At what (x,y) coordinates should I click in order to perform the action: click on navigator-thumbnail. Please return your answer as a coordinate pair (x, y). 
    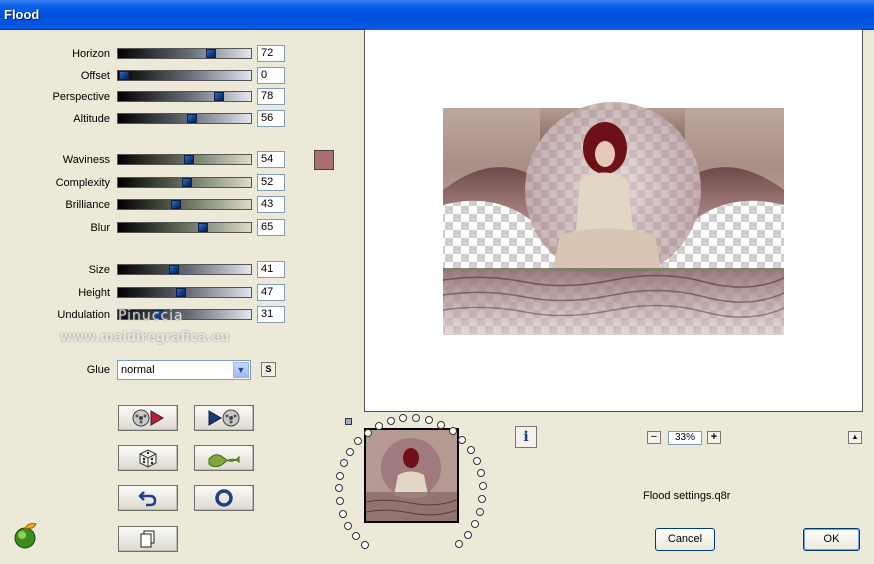
    Looking at the image, I should click on (411, 475).